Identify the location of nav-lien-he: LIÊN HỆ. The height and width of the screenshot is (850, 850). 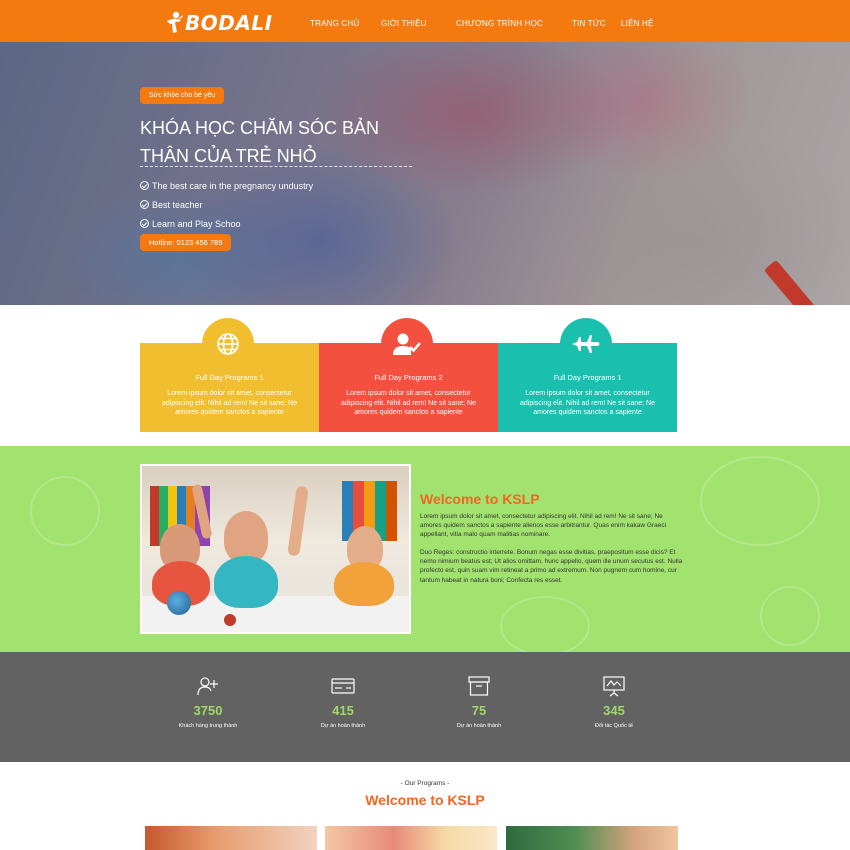
(637, 23).